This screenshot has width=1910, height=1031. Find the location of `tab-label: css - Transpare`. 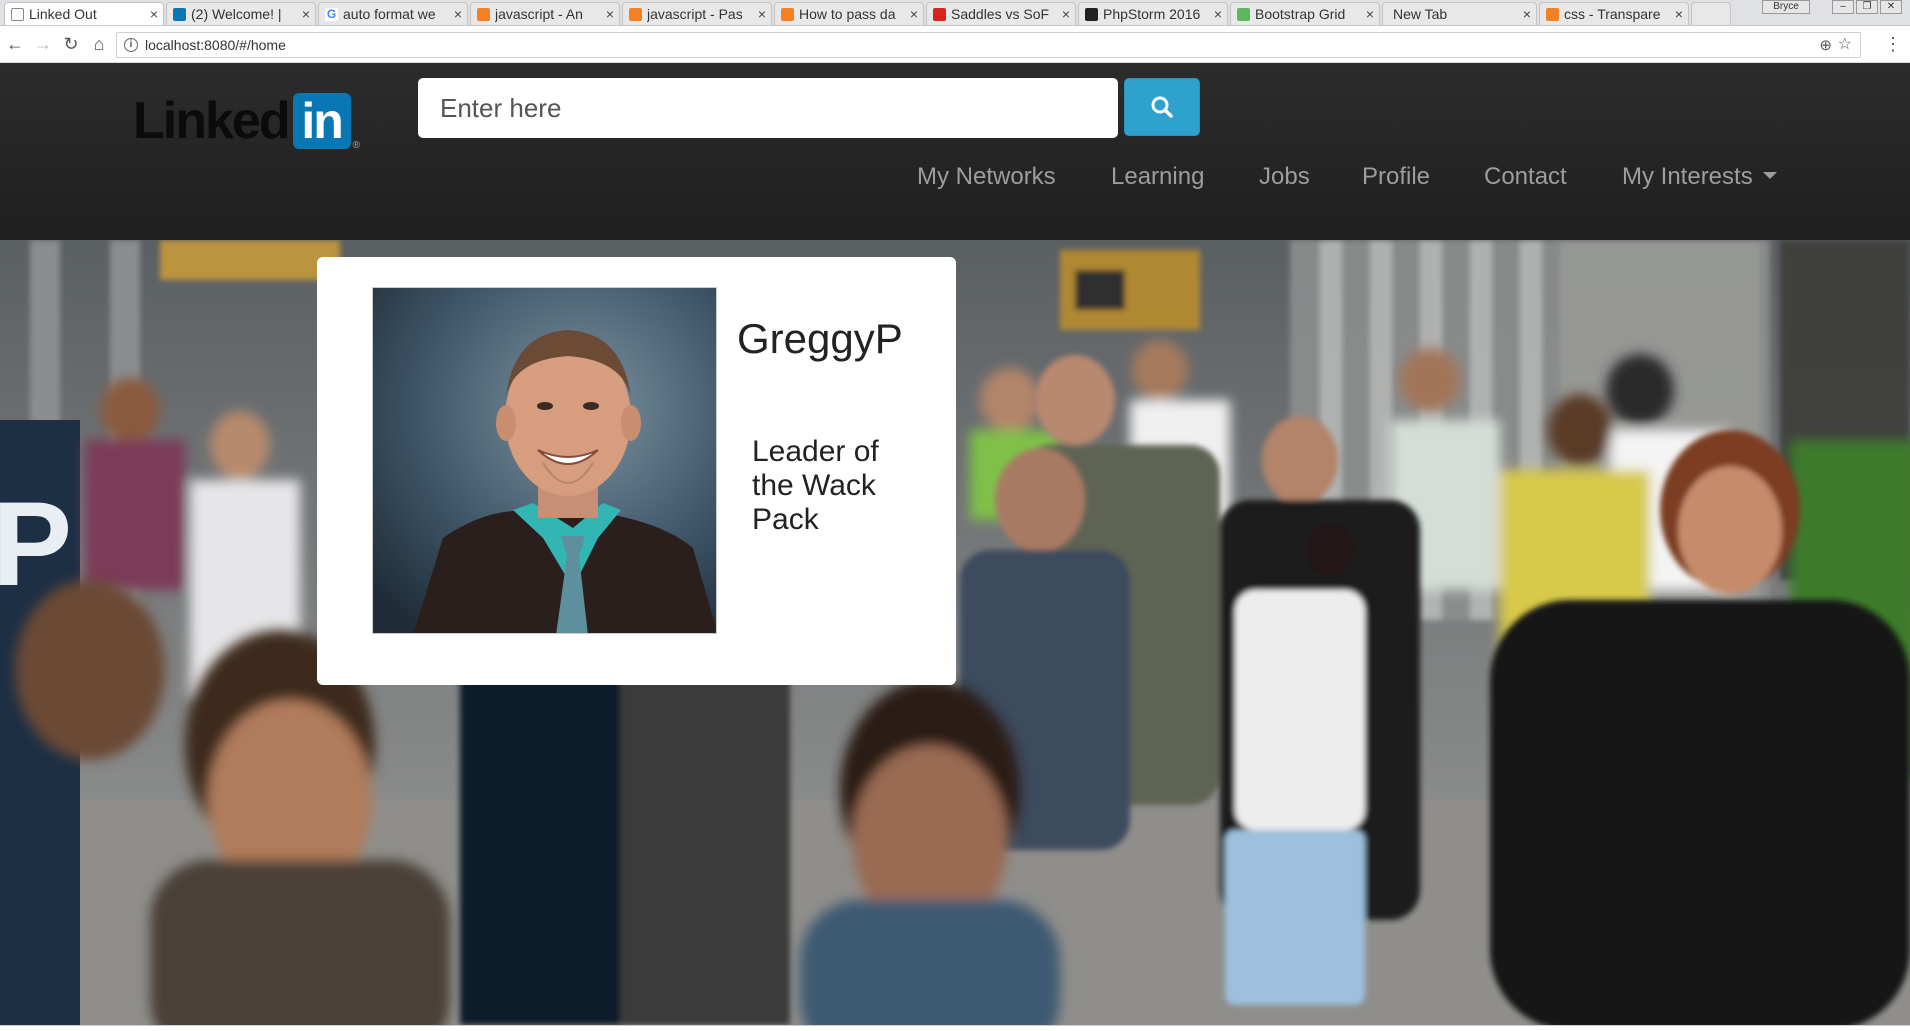

tab-label: css - Transpare is located at coordinates (1612, 14).